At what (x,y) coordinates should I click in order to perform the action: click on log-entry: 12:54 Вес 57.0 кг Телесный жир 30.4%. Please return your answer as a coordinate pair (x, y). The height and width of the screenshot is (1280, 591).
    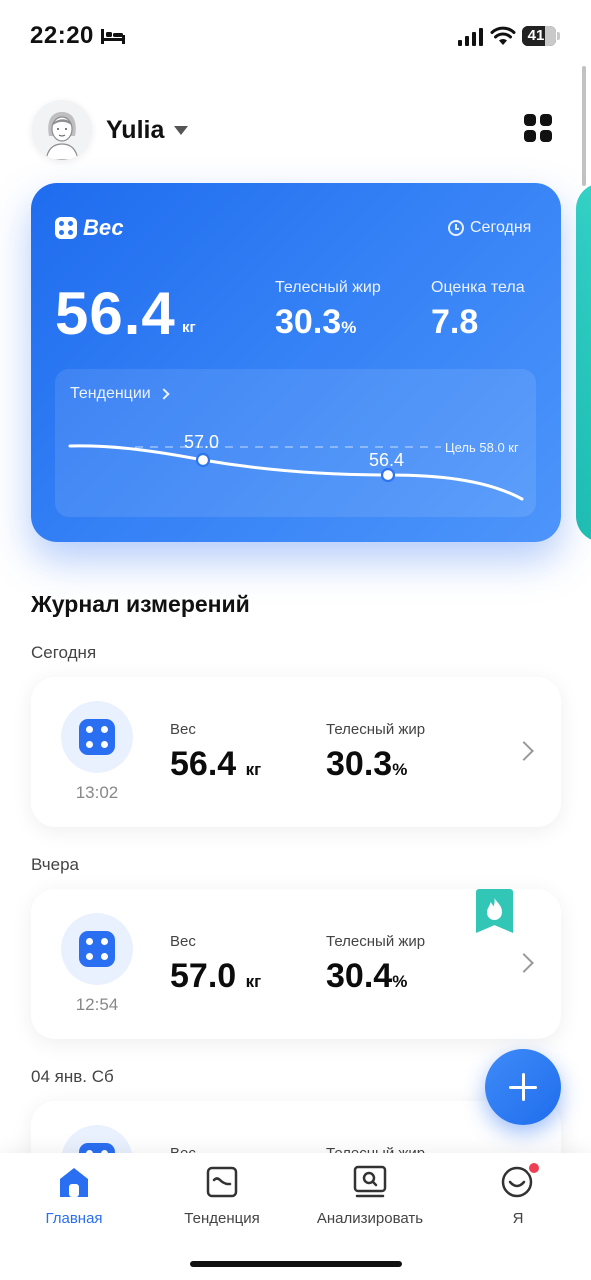
    Looking at the image, I should click on (296, 964).